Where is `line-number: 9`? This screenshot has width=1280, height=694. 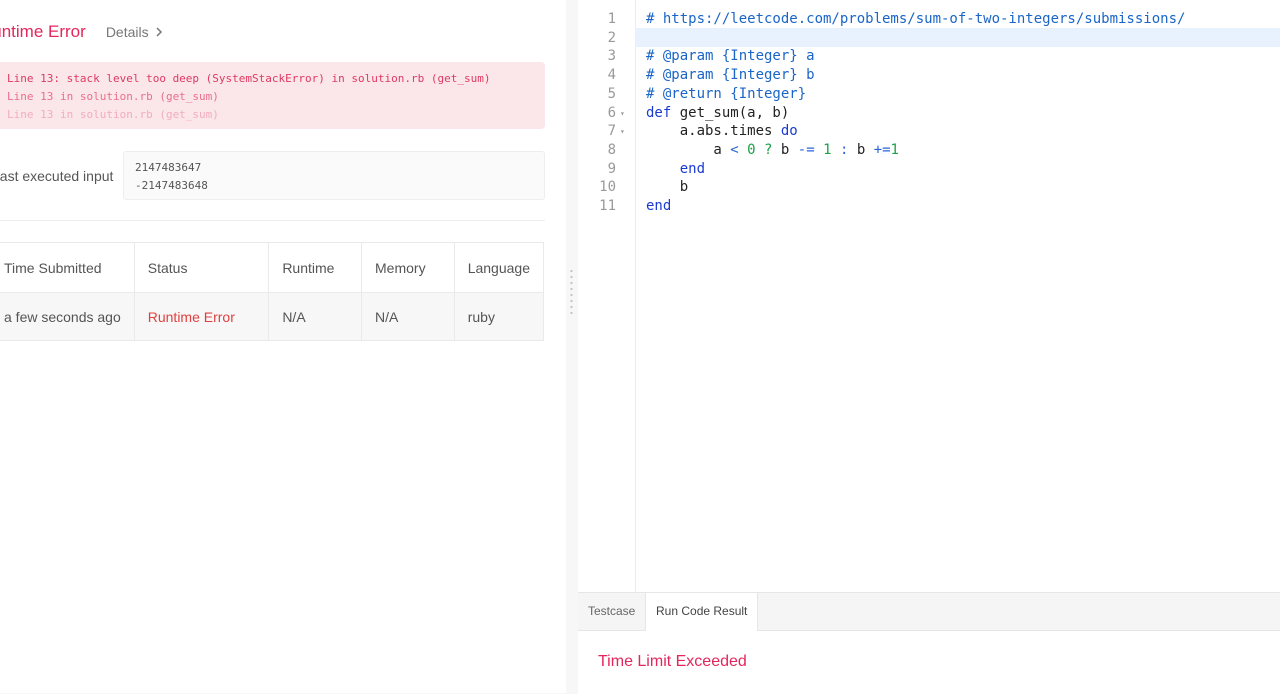 line-number: 9 is located at coordinates (611, 168).